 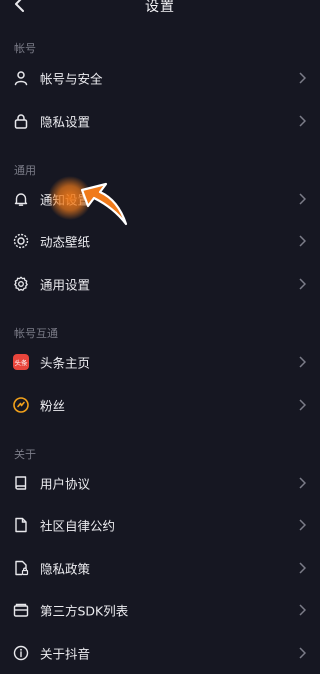 What do you see at coordinates (160, 405) in the screenshot?
I see `row-fans: 粉丝` at bounding box center [160, 405].